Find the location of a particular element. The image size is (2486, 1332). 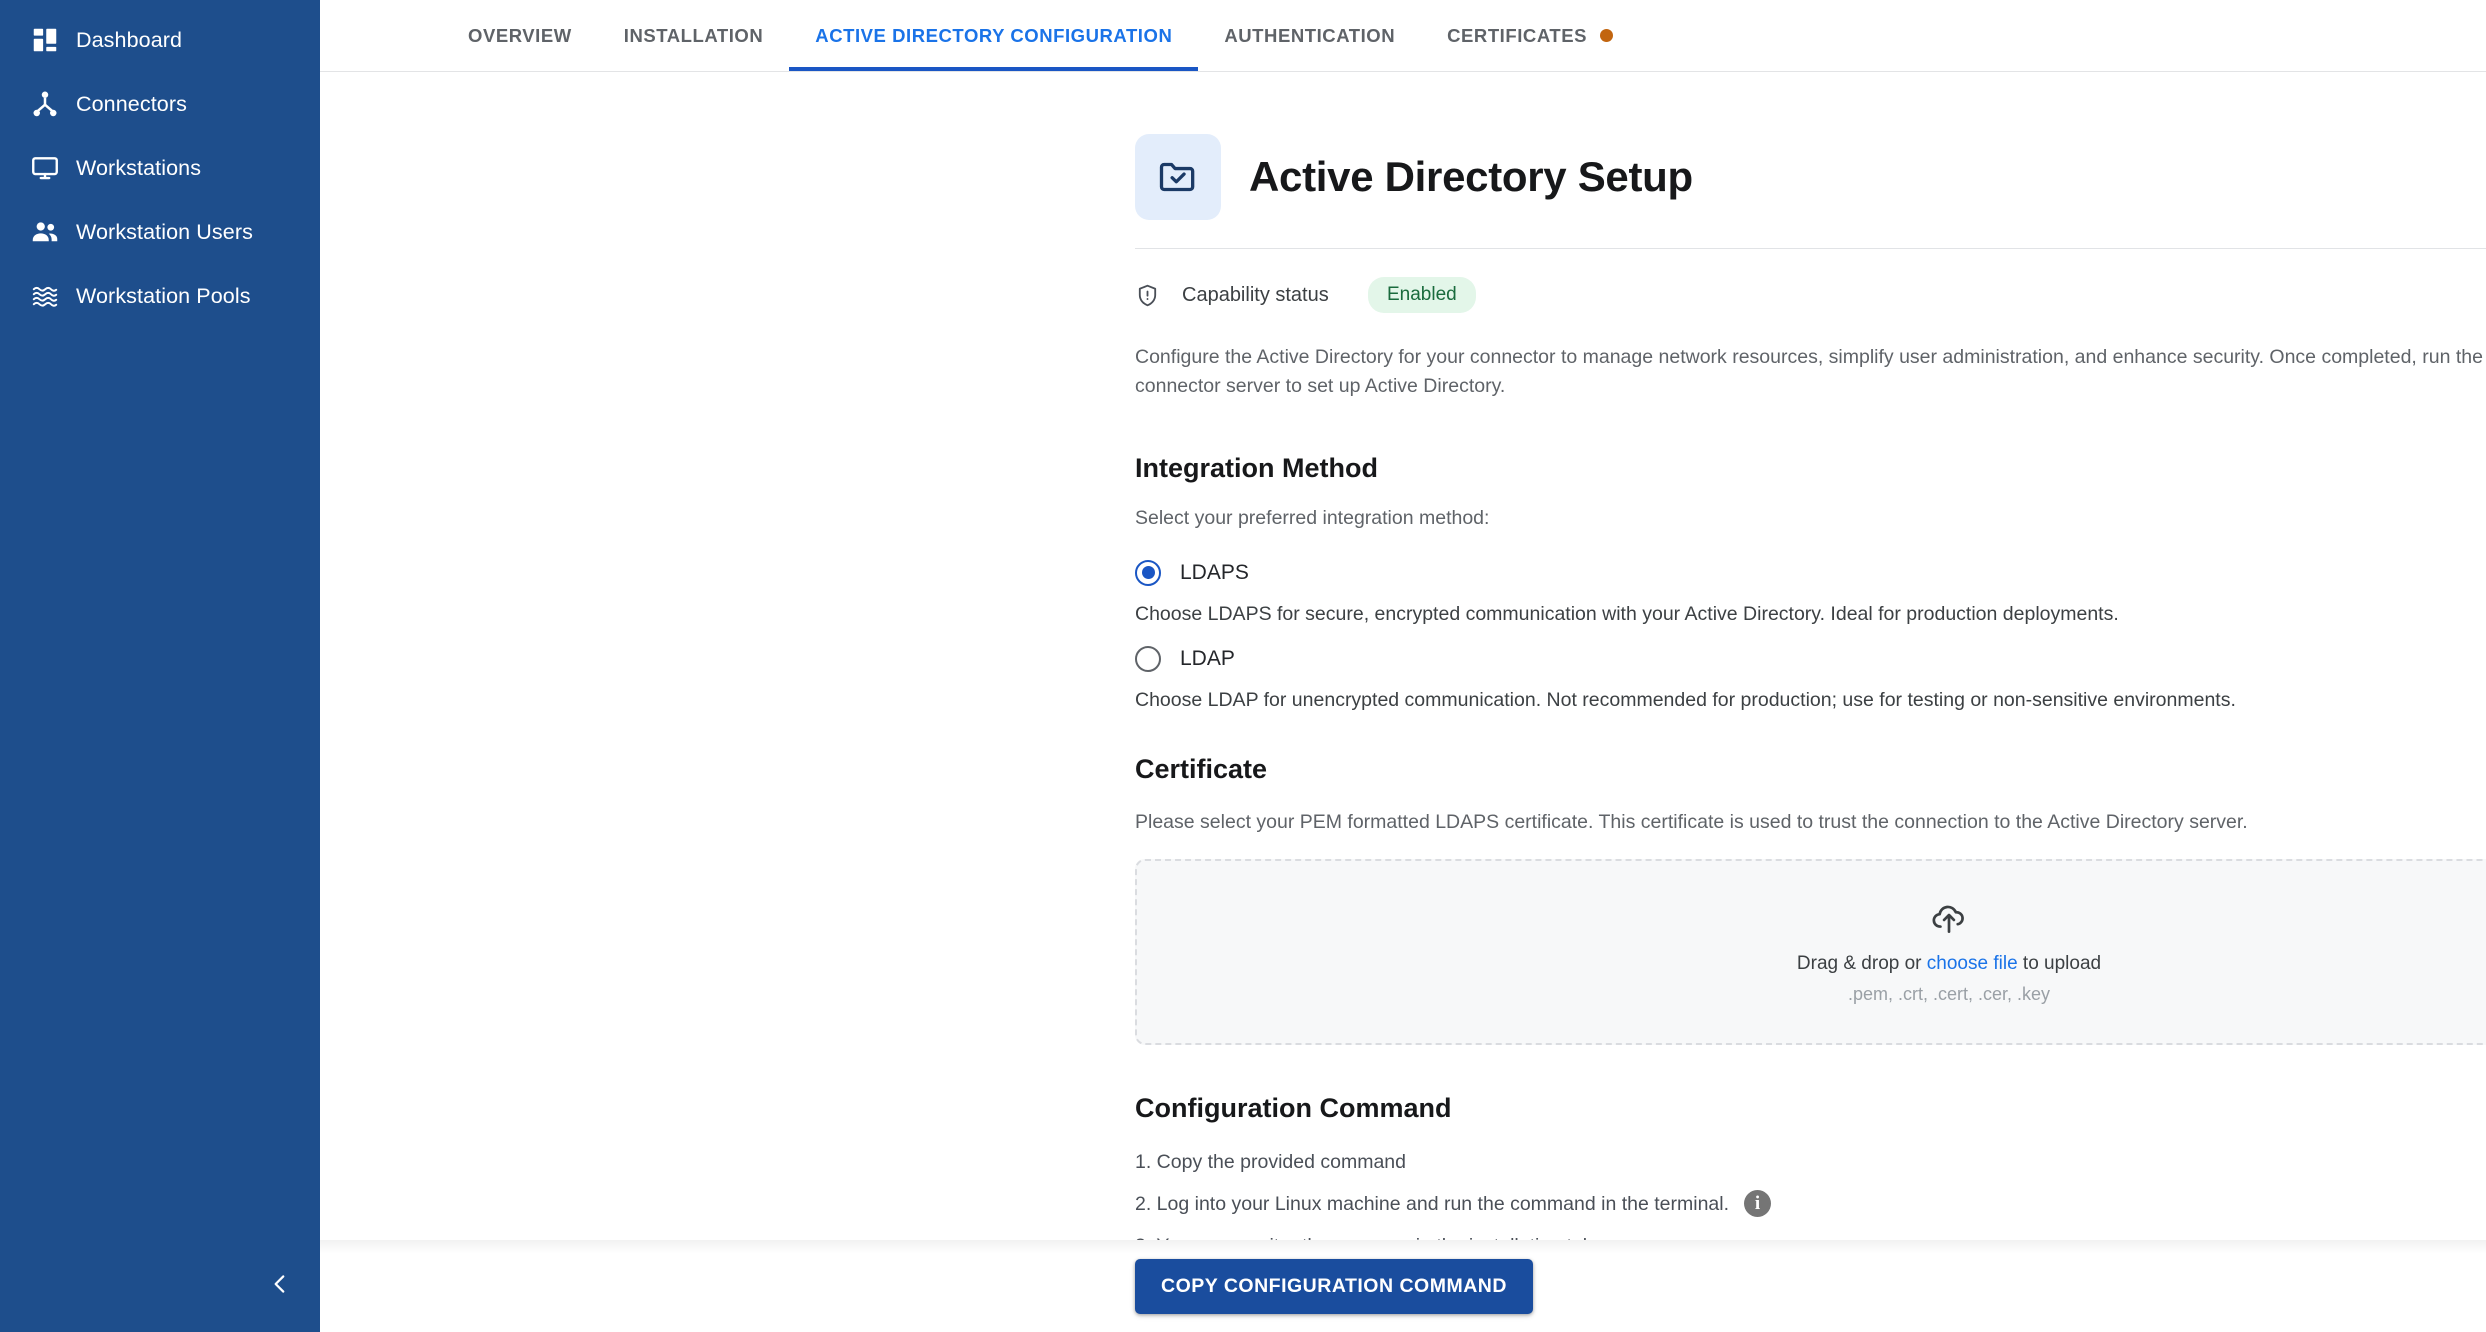

tab-label: OVERVIEW is located at coordinates (520, 35).